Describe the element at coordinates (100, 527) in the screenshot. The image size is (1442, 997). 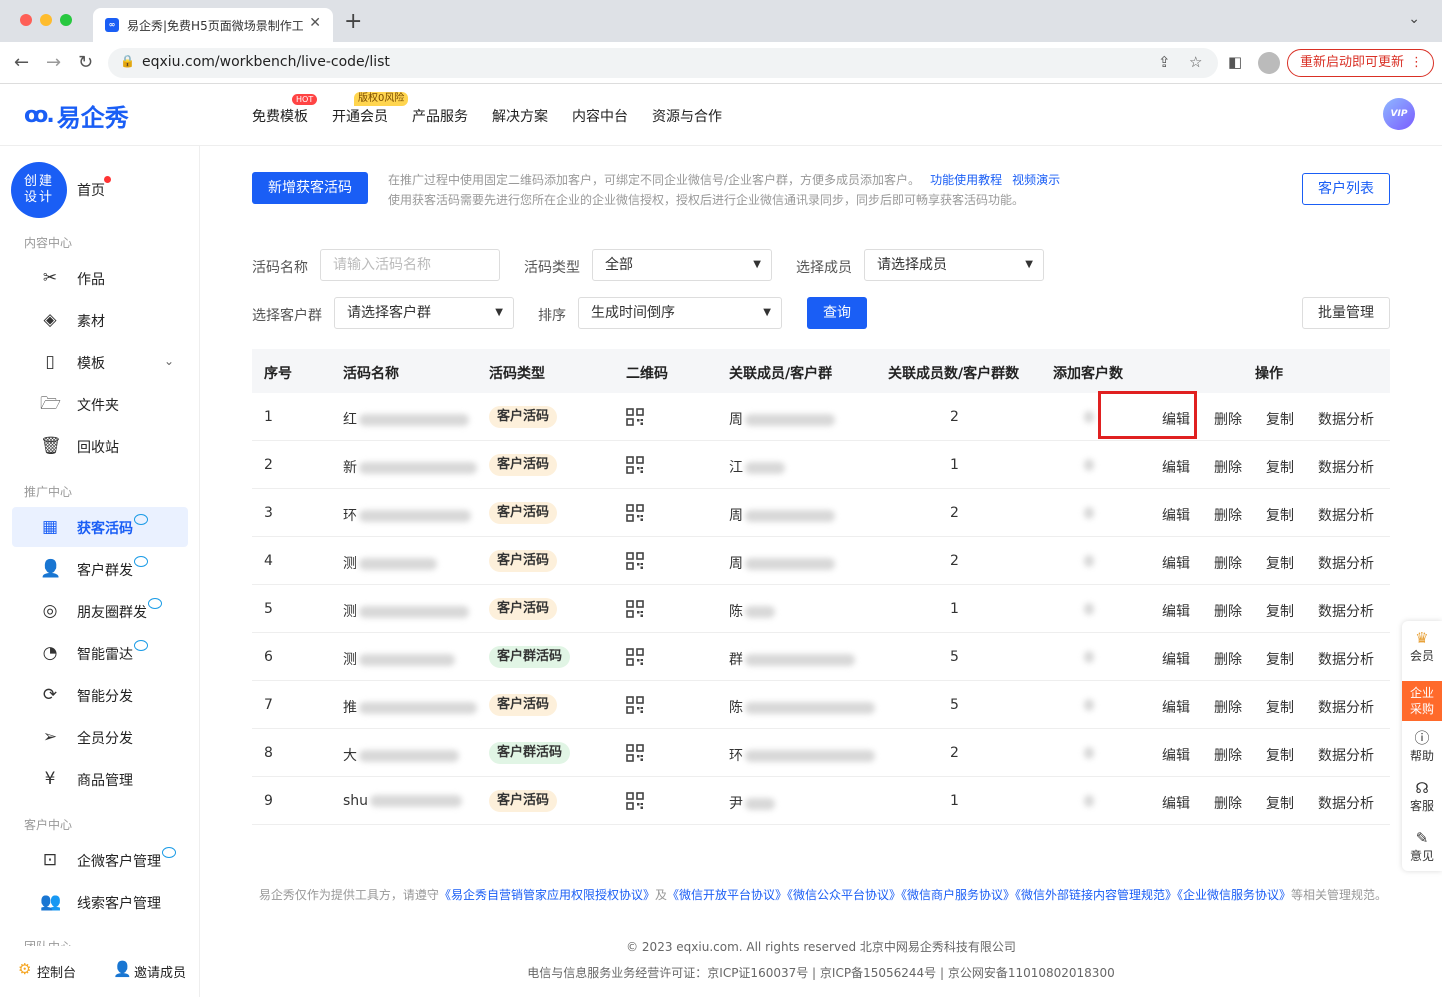
I see `sidebar-item-live-code: ▦ 获客活码` at that location.